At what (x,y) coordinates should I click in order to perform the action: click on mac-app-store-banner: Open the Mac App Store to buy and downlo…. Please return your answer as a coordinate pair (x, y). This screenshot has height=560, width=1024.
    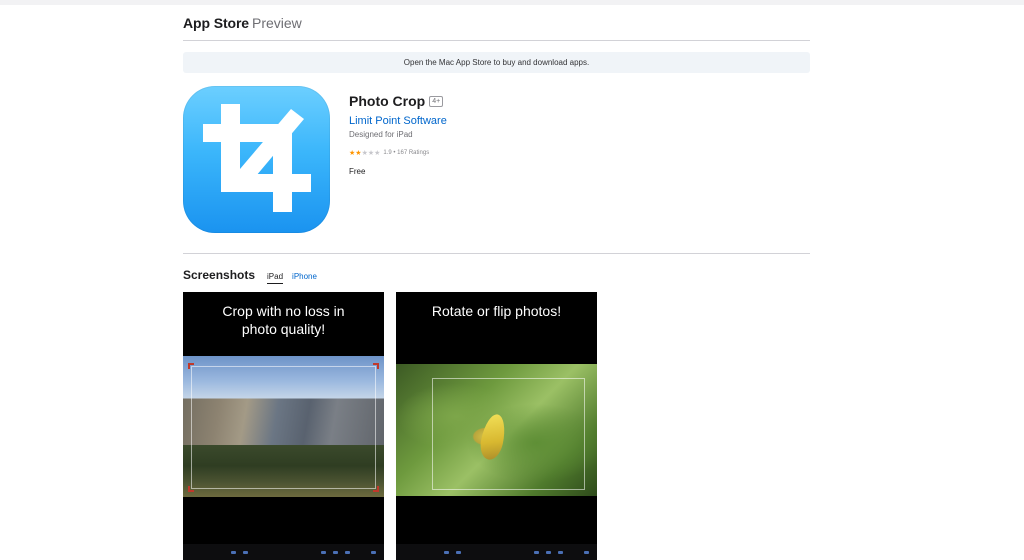
    Looking at the image, I should click on (496, 62).